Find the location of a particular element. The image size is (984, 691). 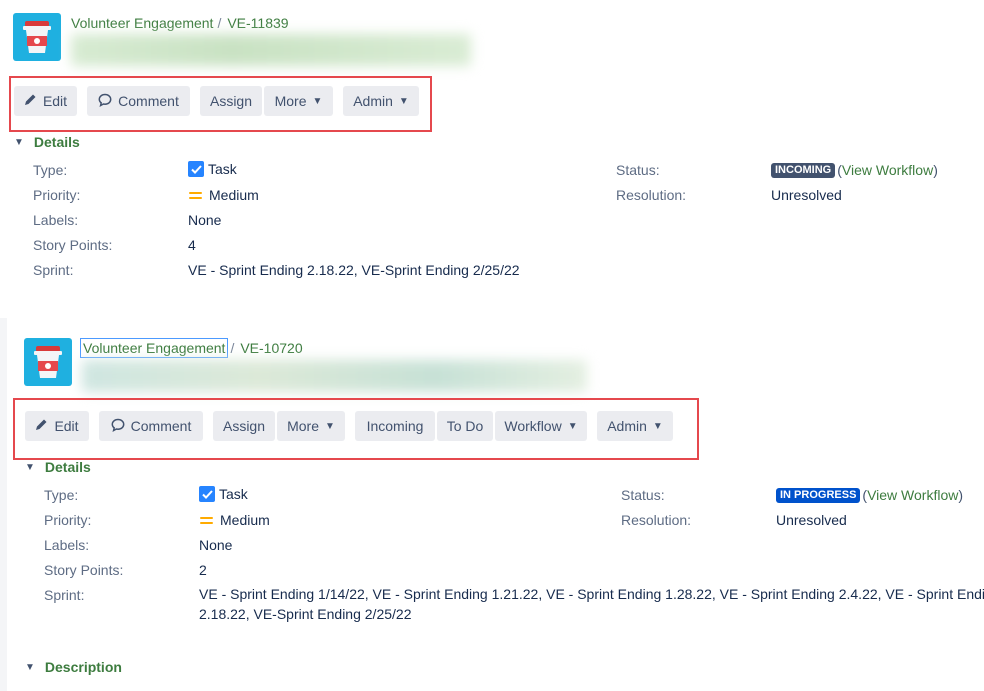

workflow-dropdown-button: Workflow ▼ is located at coordinates (541, 426).